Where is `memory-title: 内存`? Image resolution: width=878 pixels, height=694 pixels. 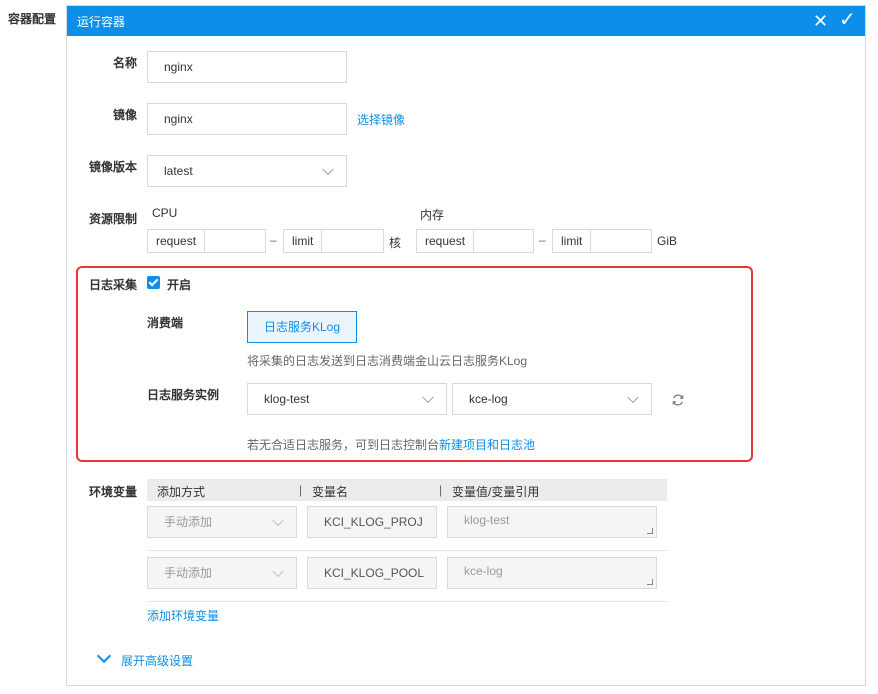 memory-title: 内存 is located at coordinates (432, 215).